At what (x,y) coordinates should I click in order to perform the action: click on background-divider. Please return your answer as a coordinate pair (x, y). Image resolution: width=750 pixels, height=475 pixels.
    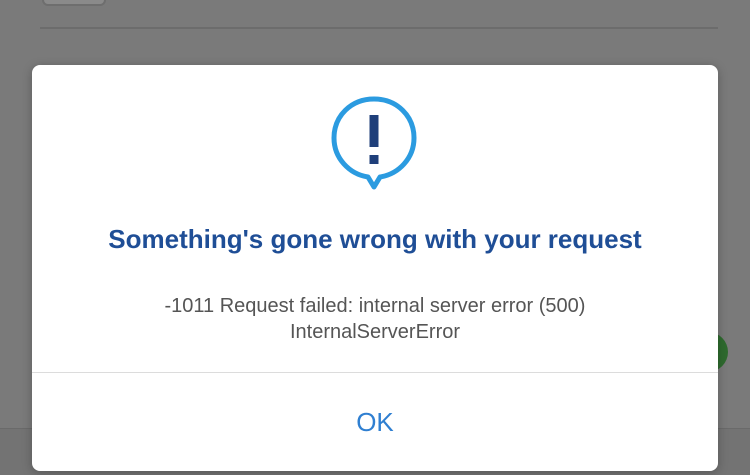
    Looking at the image, I should click on (379, 28).